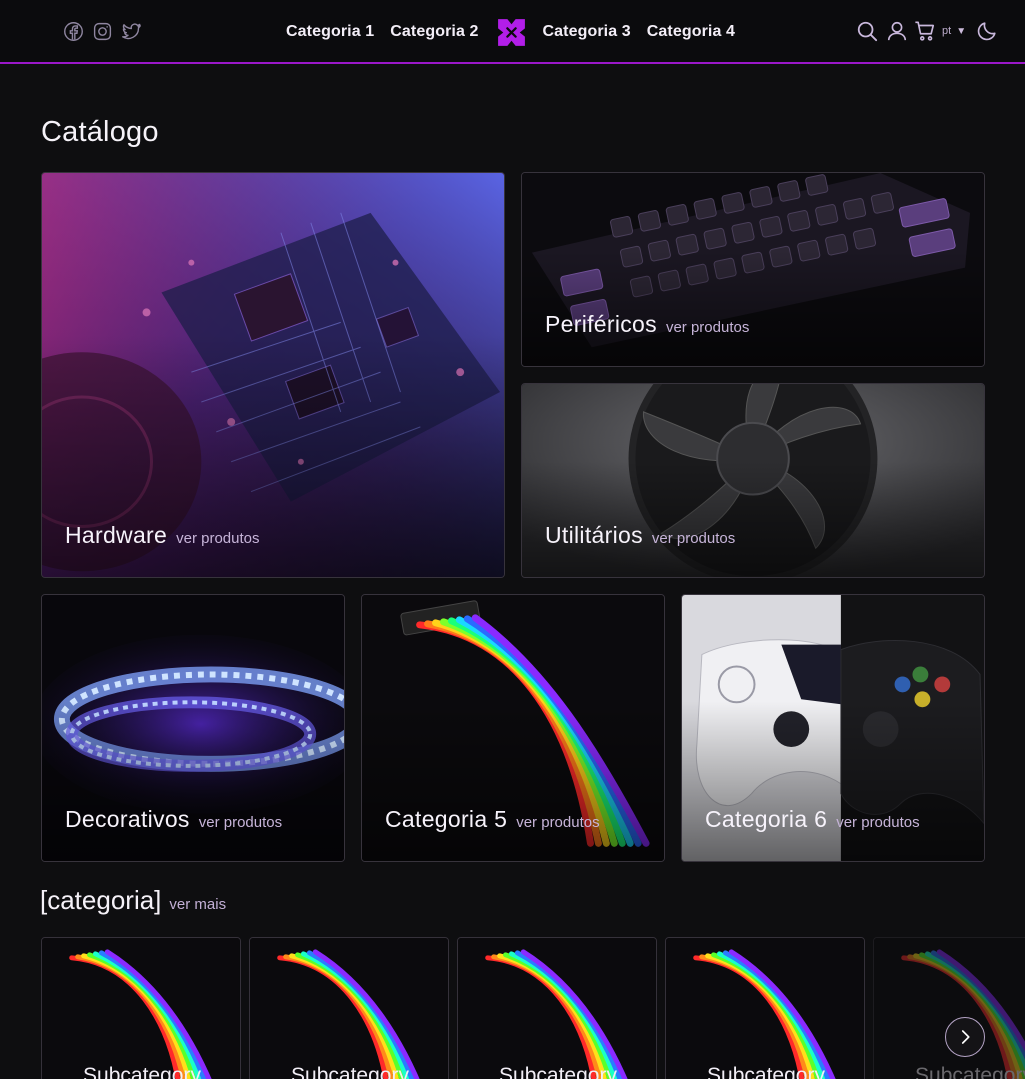 The height and width of the screenshot is (1079, 1025). What do you see at coordinates (330, 32) in the screenshot?
I see `nav-item-categoria-1: Categoria 1` at bounding box center [330, 32].